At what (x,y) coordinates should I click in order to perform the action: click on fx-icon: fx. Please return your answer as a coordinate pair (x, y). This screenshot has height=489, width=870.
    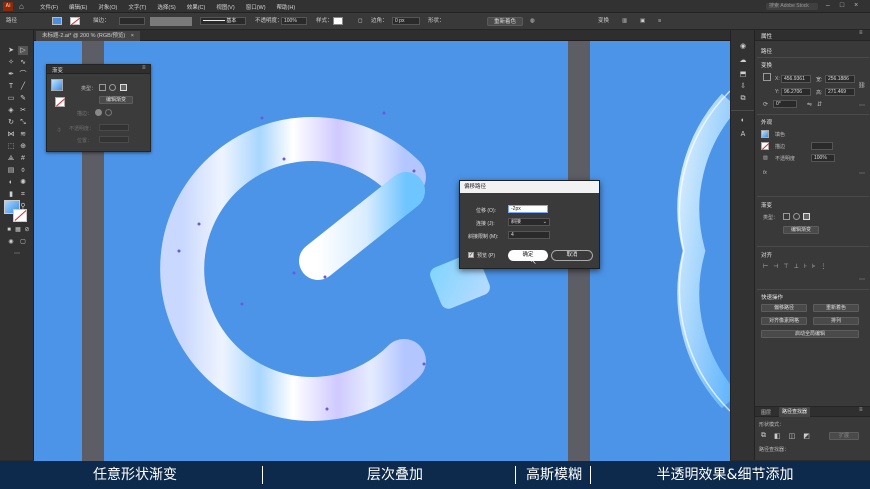
    Looking at the image, I should click on (765, 173).